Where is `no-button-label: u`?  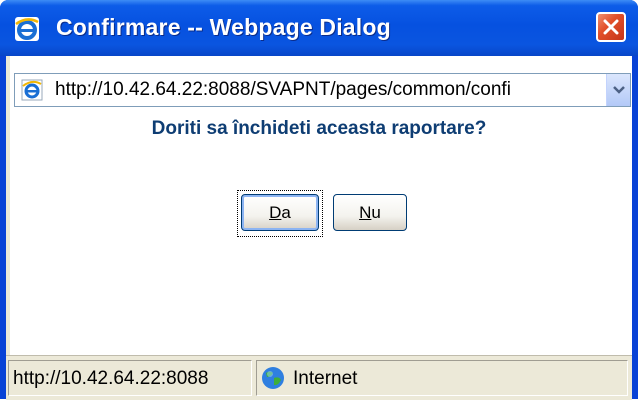 no-button-label: u is located at coordinates (376, 212).